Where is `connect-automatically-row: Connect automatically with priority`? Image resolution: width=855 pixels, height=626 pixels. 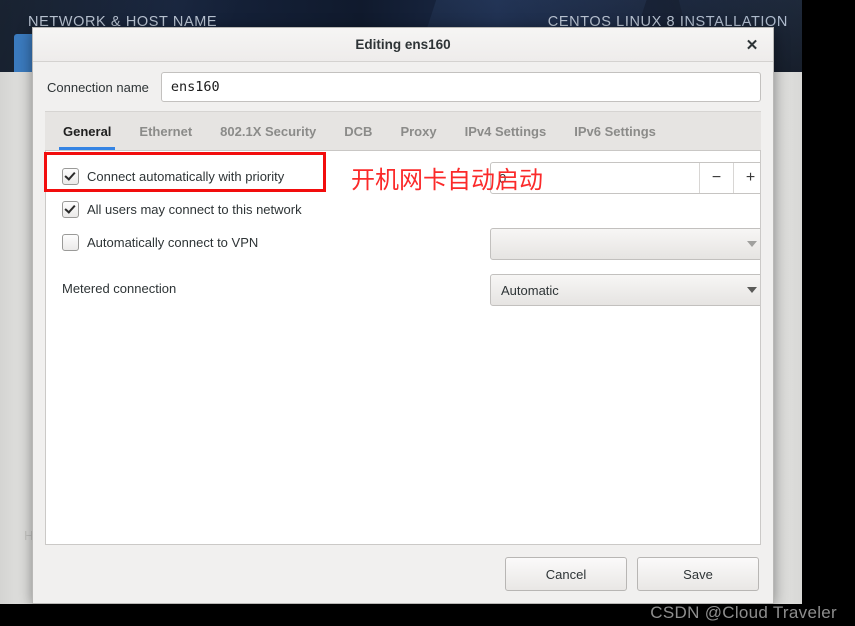
connect-automatically-row: Connect automatically with priority is located at coordinates (173, 176).